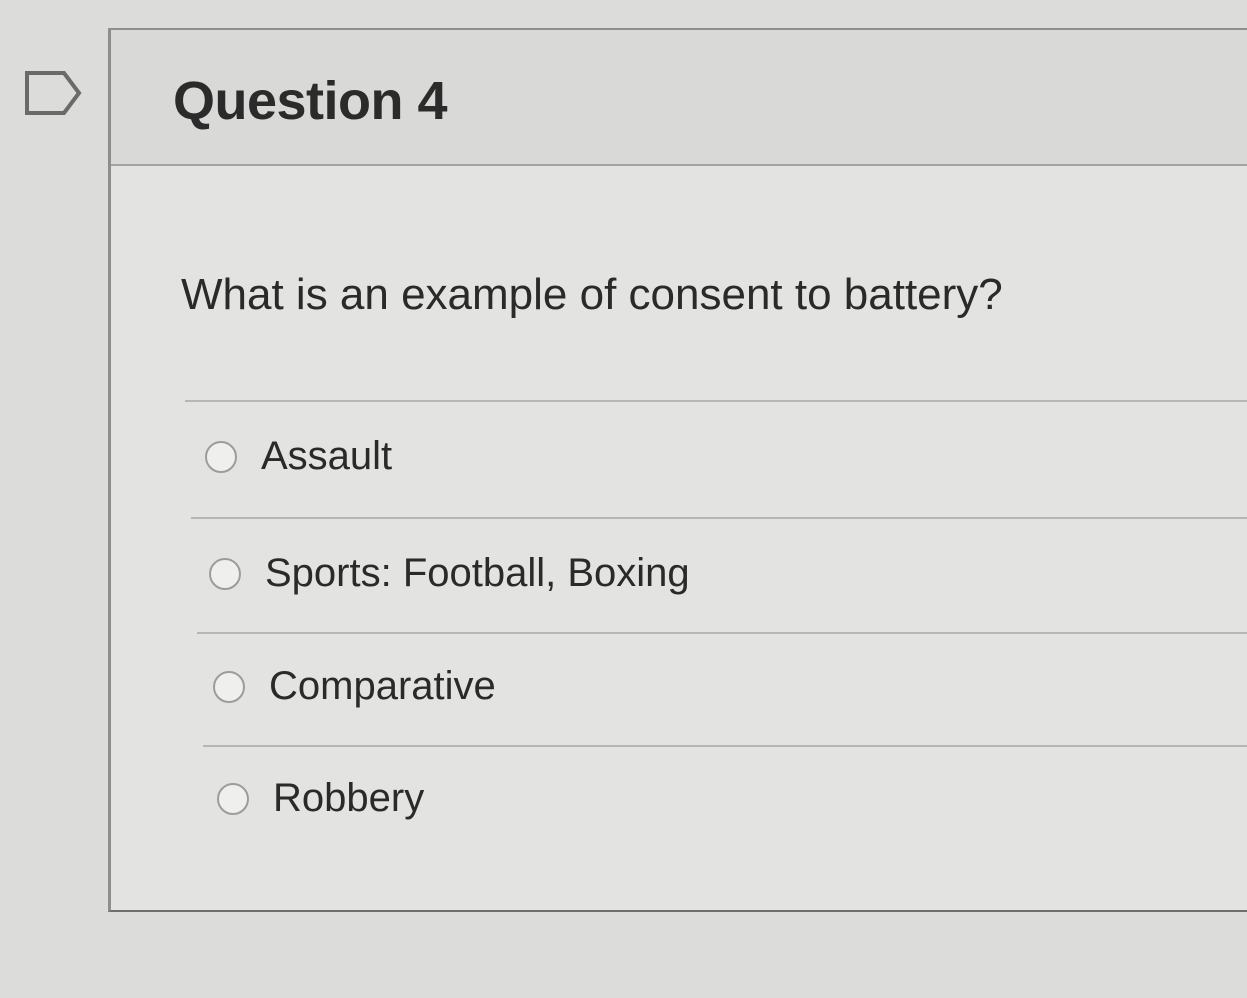  What do you see at coordinates (53, 93) in the screenshot?
I see `flag-icon` at bounding box center [53, 93].